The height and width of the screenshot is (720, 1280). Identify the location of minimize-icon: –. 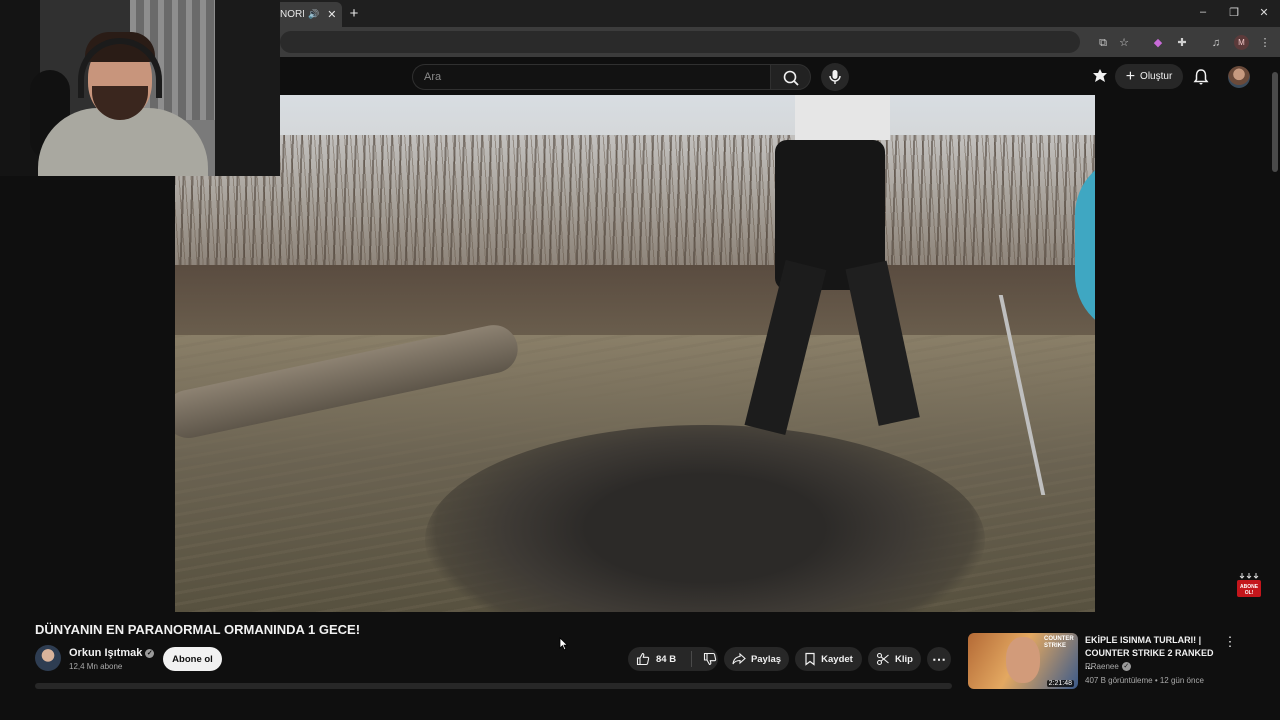
(1203, 12).